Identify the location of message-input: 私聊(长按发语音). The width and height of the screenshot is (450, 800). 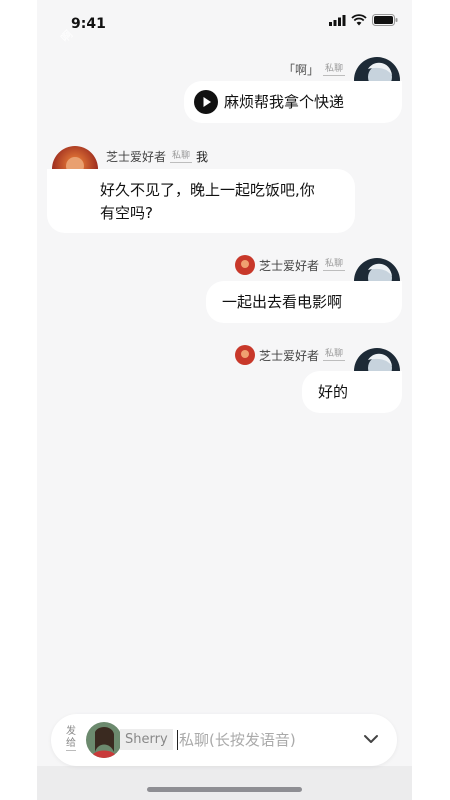
(237, 739).